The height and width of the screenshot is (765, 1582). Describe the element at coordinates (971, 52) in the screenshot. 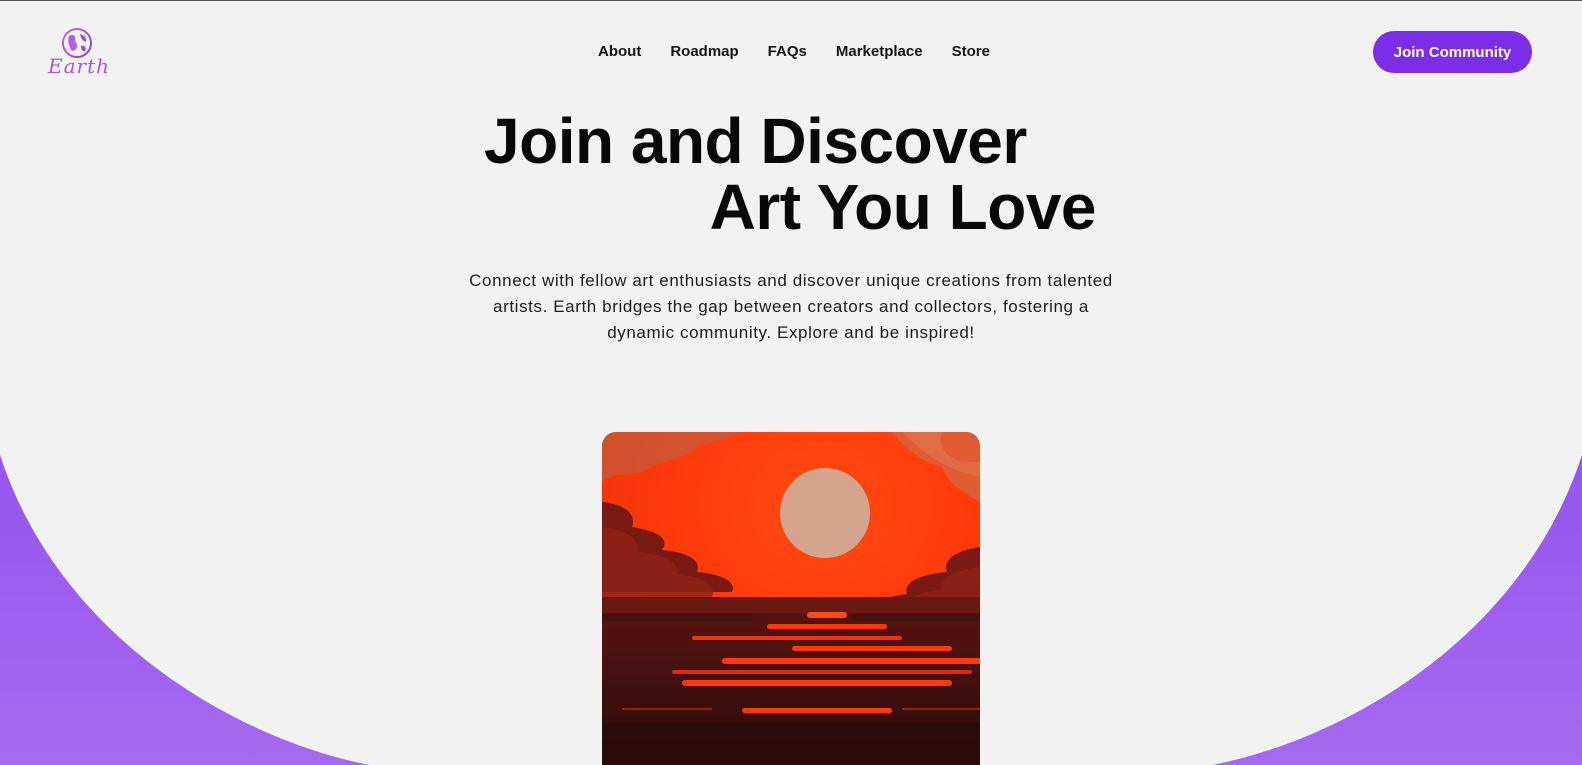

I see `nav-item-store: Store` at that location.